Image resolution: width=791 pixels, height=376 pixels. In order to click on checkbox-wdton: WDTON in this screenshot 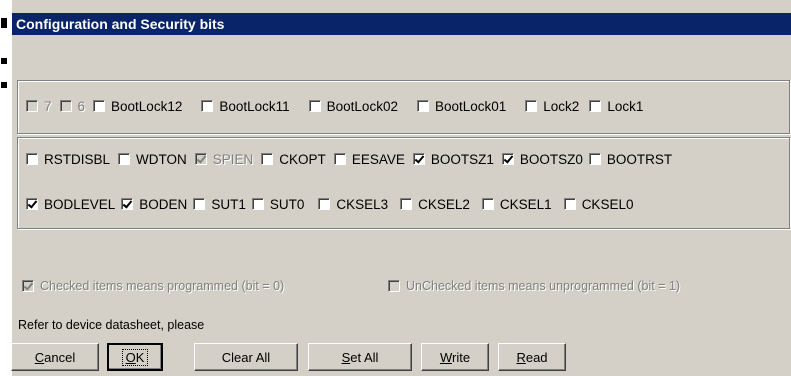, I will do `click(152, 159)`.